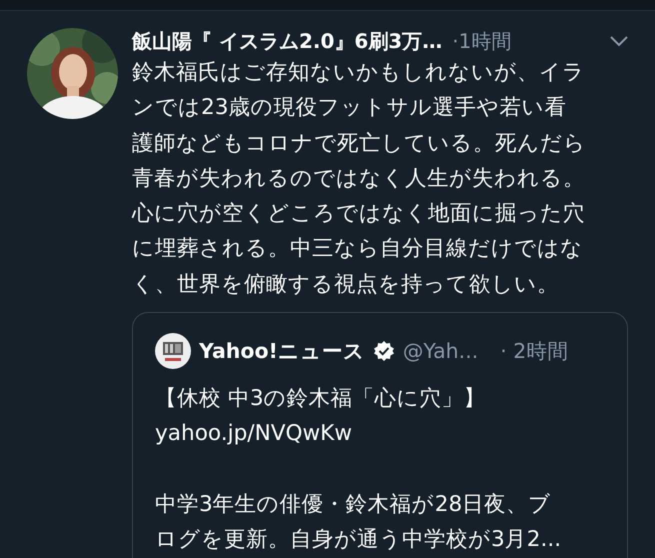 This screenshot has width=655, height=558. What do you see at coordinates (173, 351) in the screenshot?
I see `news-logo-icon` at bounding box center [173, 351].